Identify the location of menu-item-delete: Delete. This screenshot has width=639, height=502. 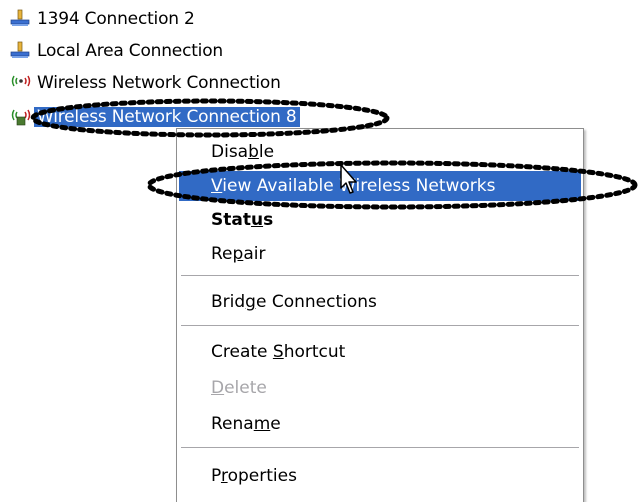
(380, 388).